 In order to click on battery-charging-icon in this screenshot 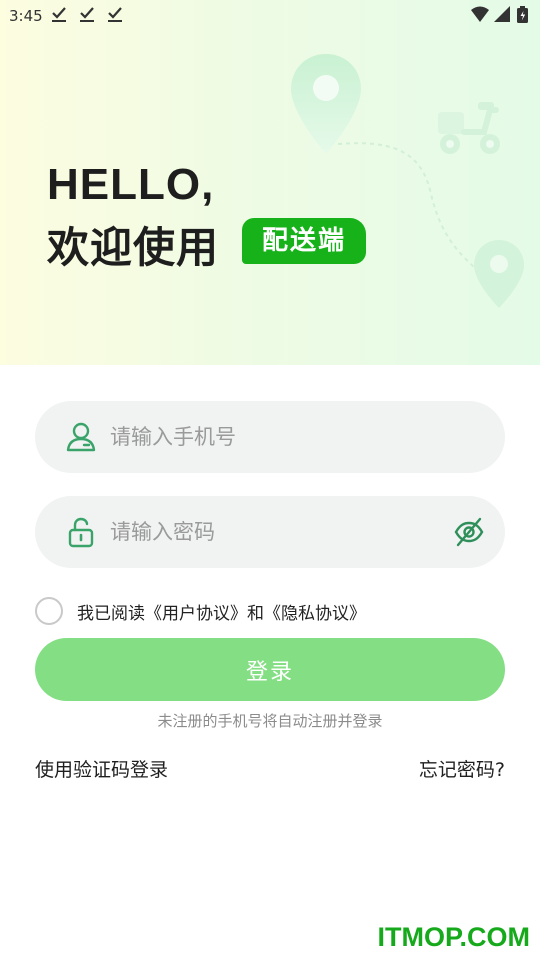, I will do `click(522, 14)`.